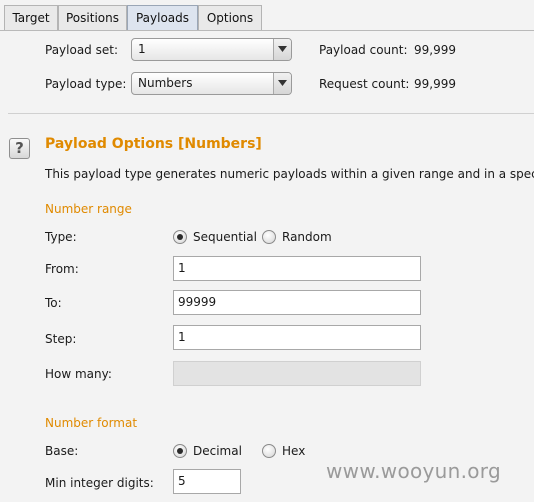  What do you see at coordinates (88, 209) in the screenshot?
I see `number-range-heading: Number range` at bounding box center [88, 209].